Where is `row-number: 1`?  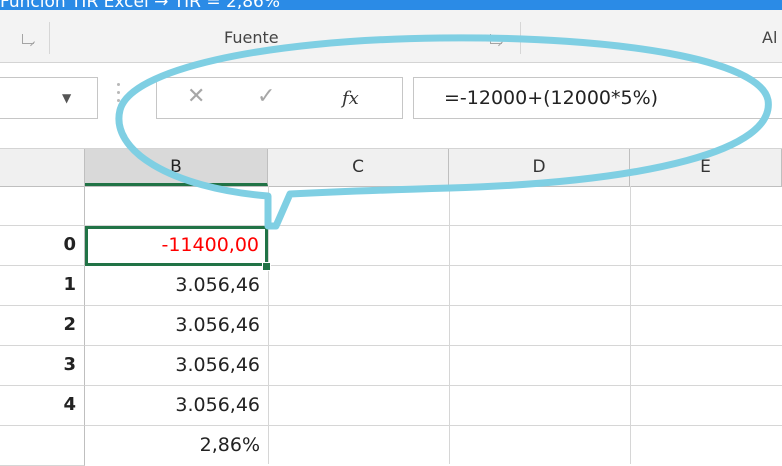
row-number: 1 is located at coordinates (69, 284).